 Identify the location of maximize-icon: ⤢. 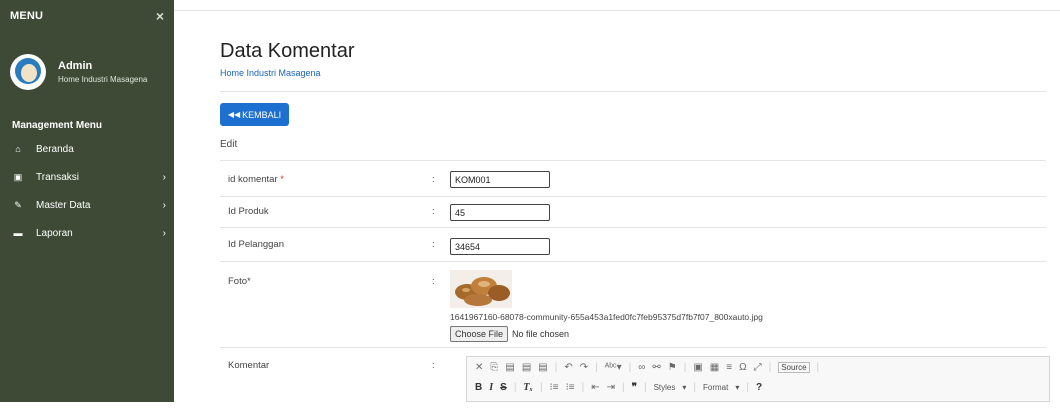
(758, 367).